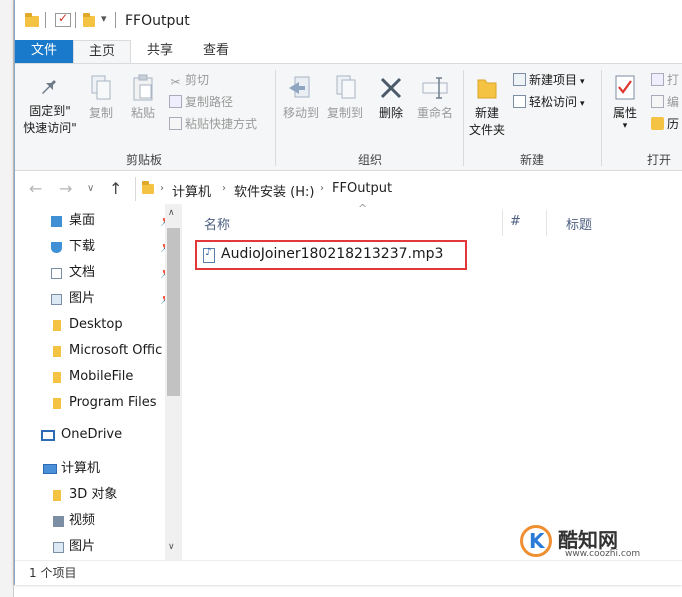 This screenshot has height=597, width=682. What do you see at coordinates (213, 124) in the screenshot?
I see `paste-shortcut-button: 粘贴快捷方式` at bounding box center [213, 124].